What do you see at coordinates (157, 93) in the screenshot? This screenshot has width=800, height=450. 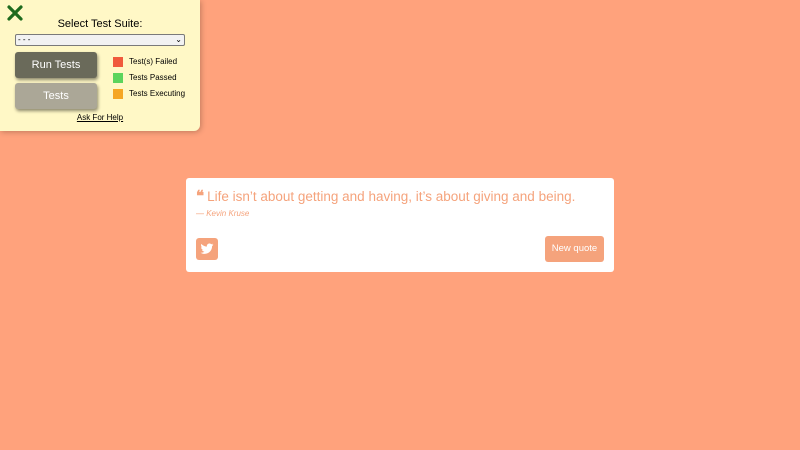 I see `legend-label-executing: Tests Executing` at bounding box center [157, 93].